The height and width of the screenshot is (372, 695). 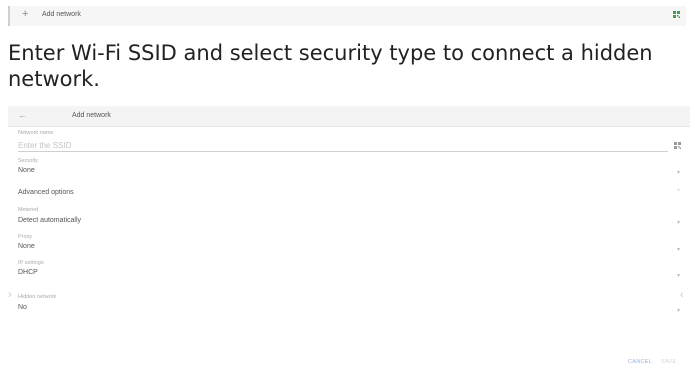 I want to click on proxy-label: Proxy, so click(x=25, y=237).